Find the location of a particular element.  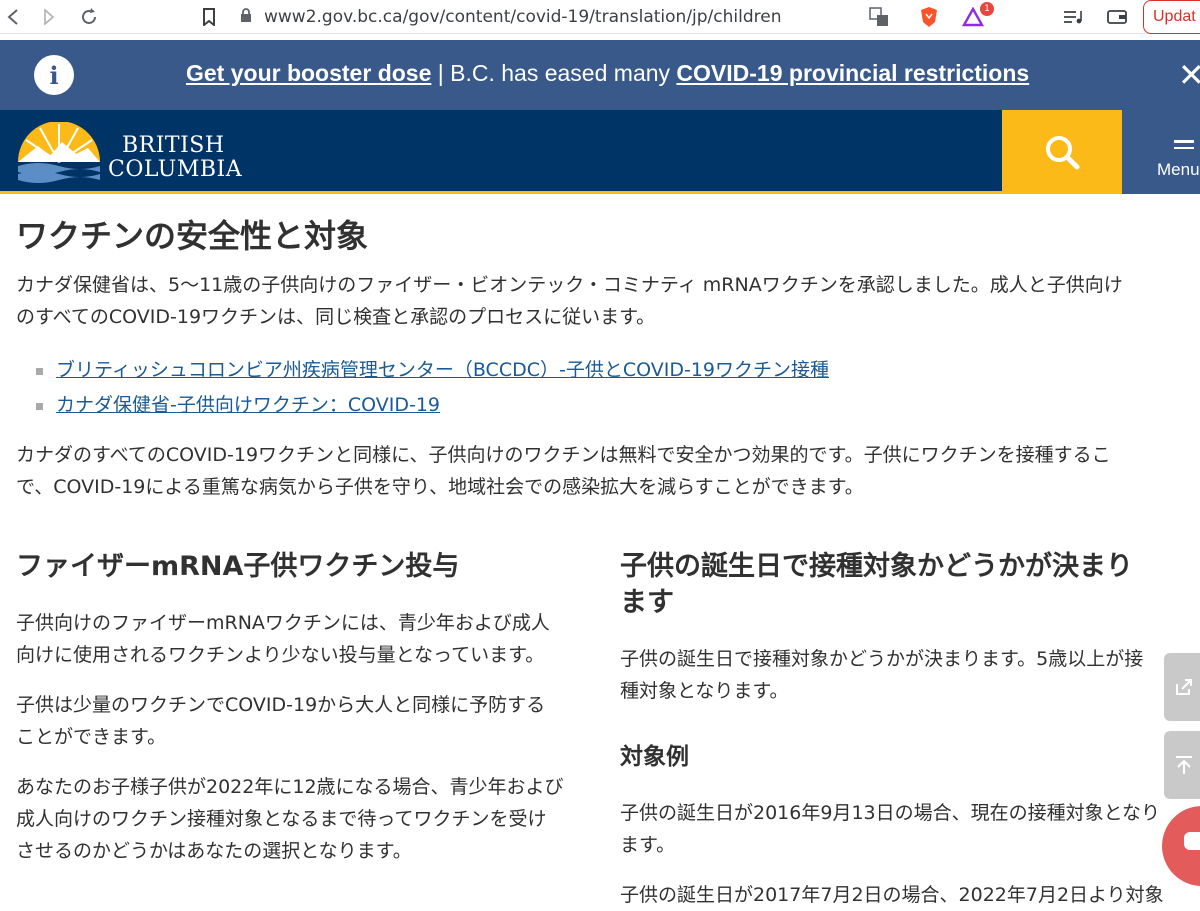

logo-line-british: BRITISH is located at coordinates (173, 145).